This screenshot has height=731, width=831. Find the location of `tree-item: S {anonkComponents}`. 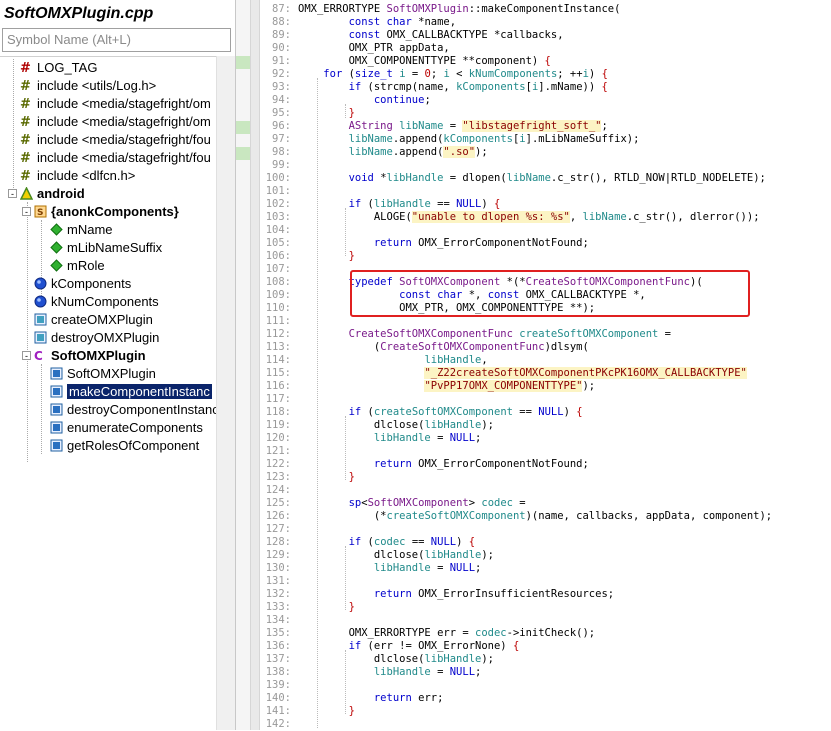

tree-item: S {anonkComponents} is located at coordinates (106, 212).